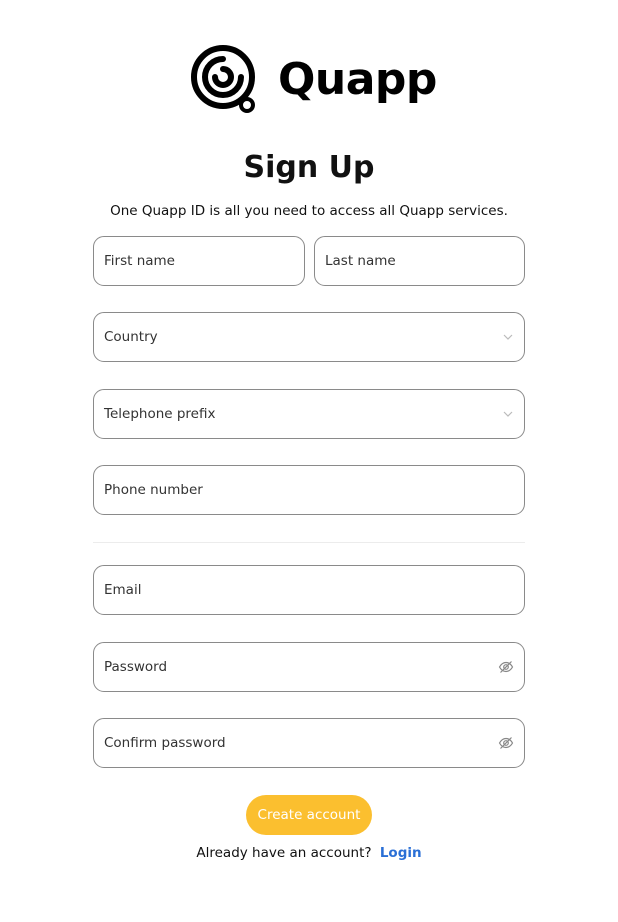 The image size is (618, 922). What do you see at coordinates (309, 490) in the screenshot?
I see `phone-number-field: Phone number` at bounding box center [309, 490].